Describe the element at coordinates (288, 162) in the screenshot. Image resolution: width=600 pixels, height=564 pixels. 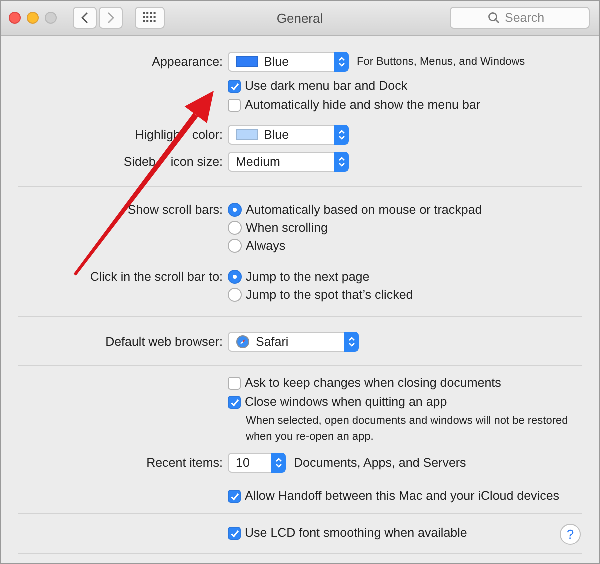
I see `popup-menu: Medium` at that location.